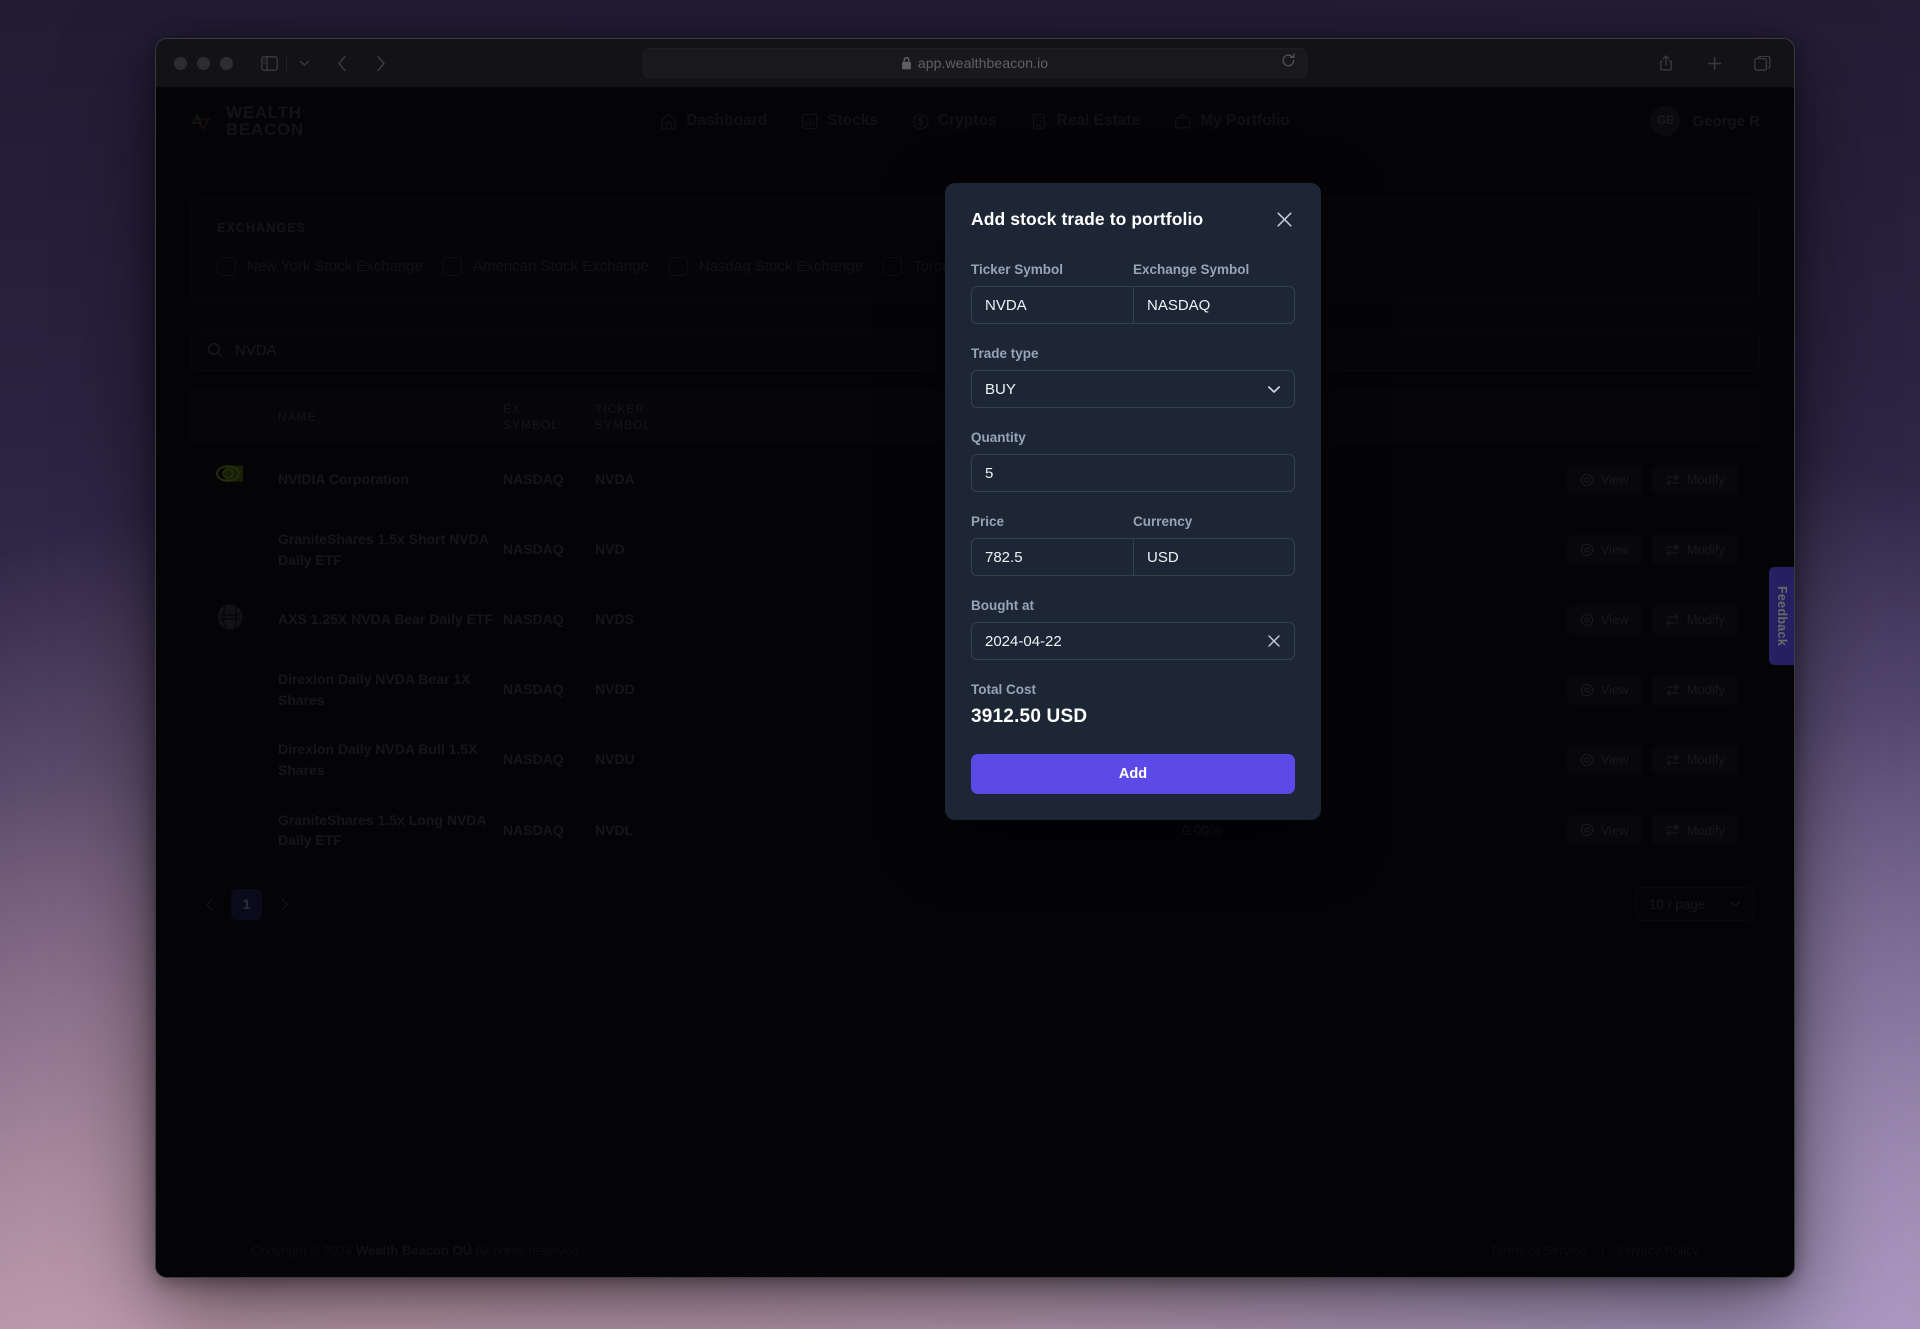 The height and width of the screenshot is (1329, 1920). What do you see at coordinates (988, 521) in the screenshot?
I see `price-label: Price` at bounding box center [988, 521].